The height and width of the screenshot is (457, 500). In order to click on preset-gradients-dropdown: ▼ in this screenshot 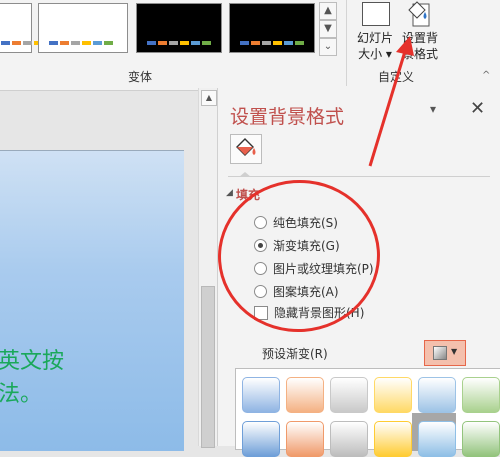, I will do `click(445, 353)`.